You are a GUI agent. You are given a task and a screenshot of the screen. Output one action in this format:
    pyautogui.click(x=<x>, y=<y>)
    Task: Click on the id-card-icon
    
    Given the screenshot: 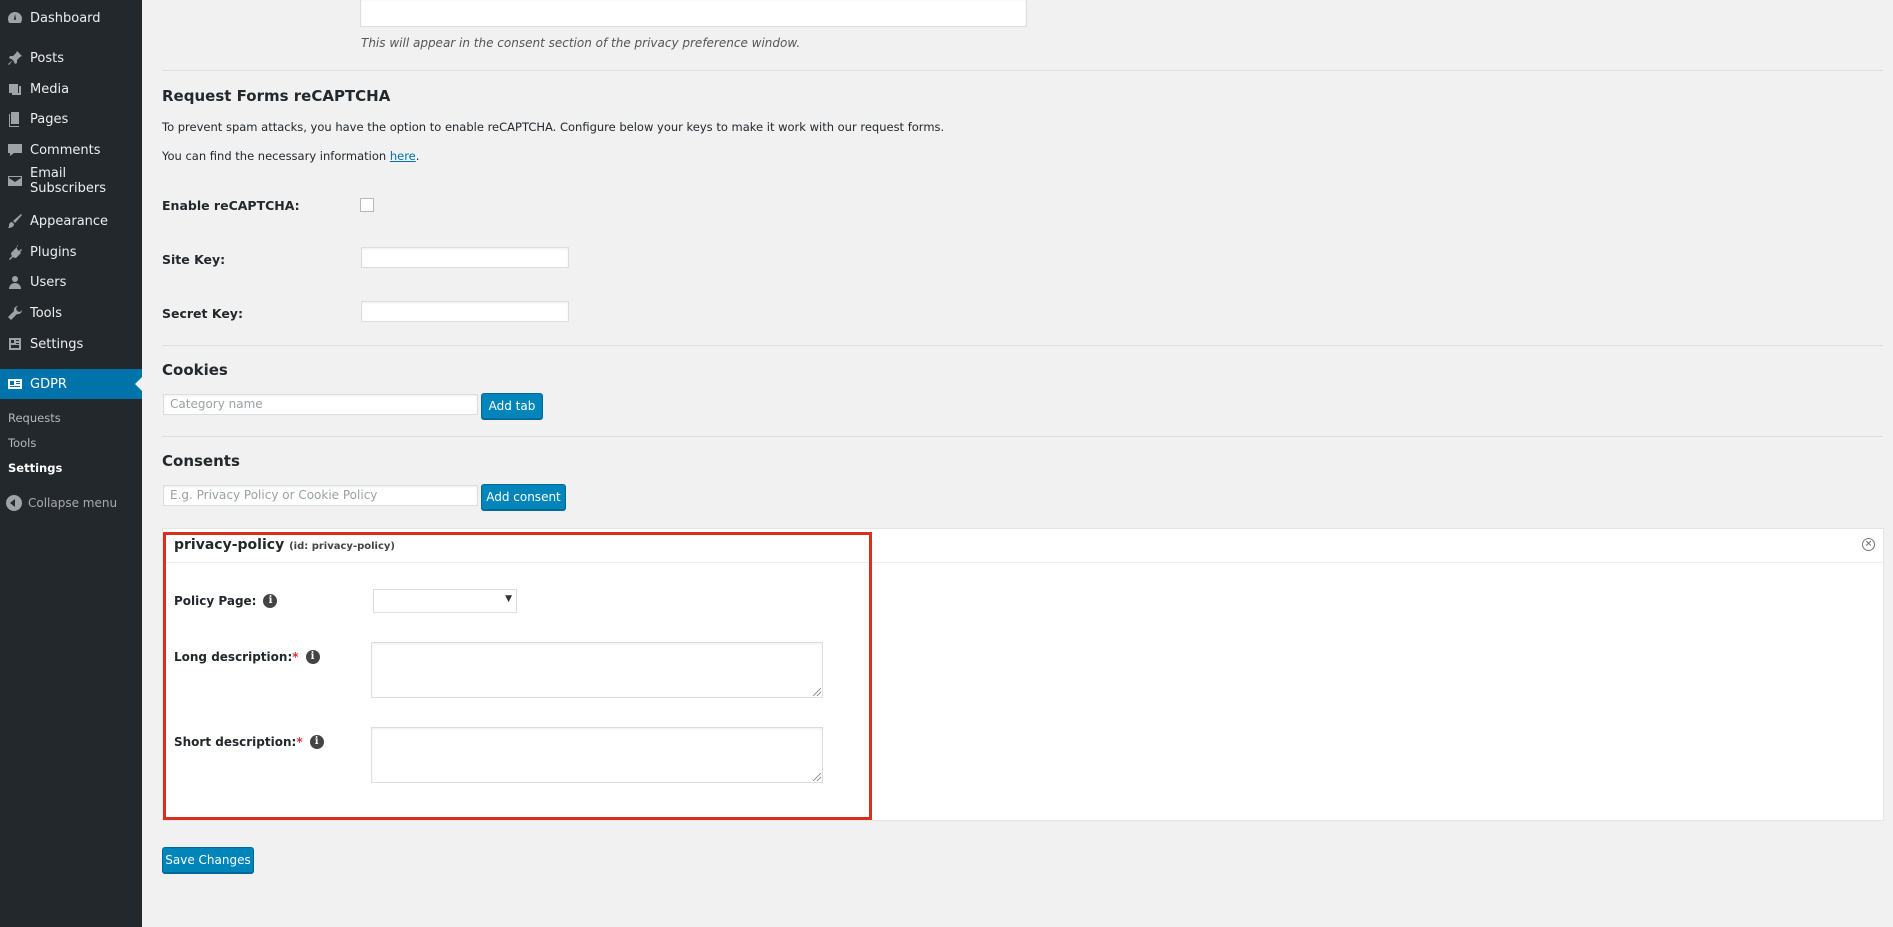 What is the action you would take?
    pyautogui.click(x=15, y=384)
    